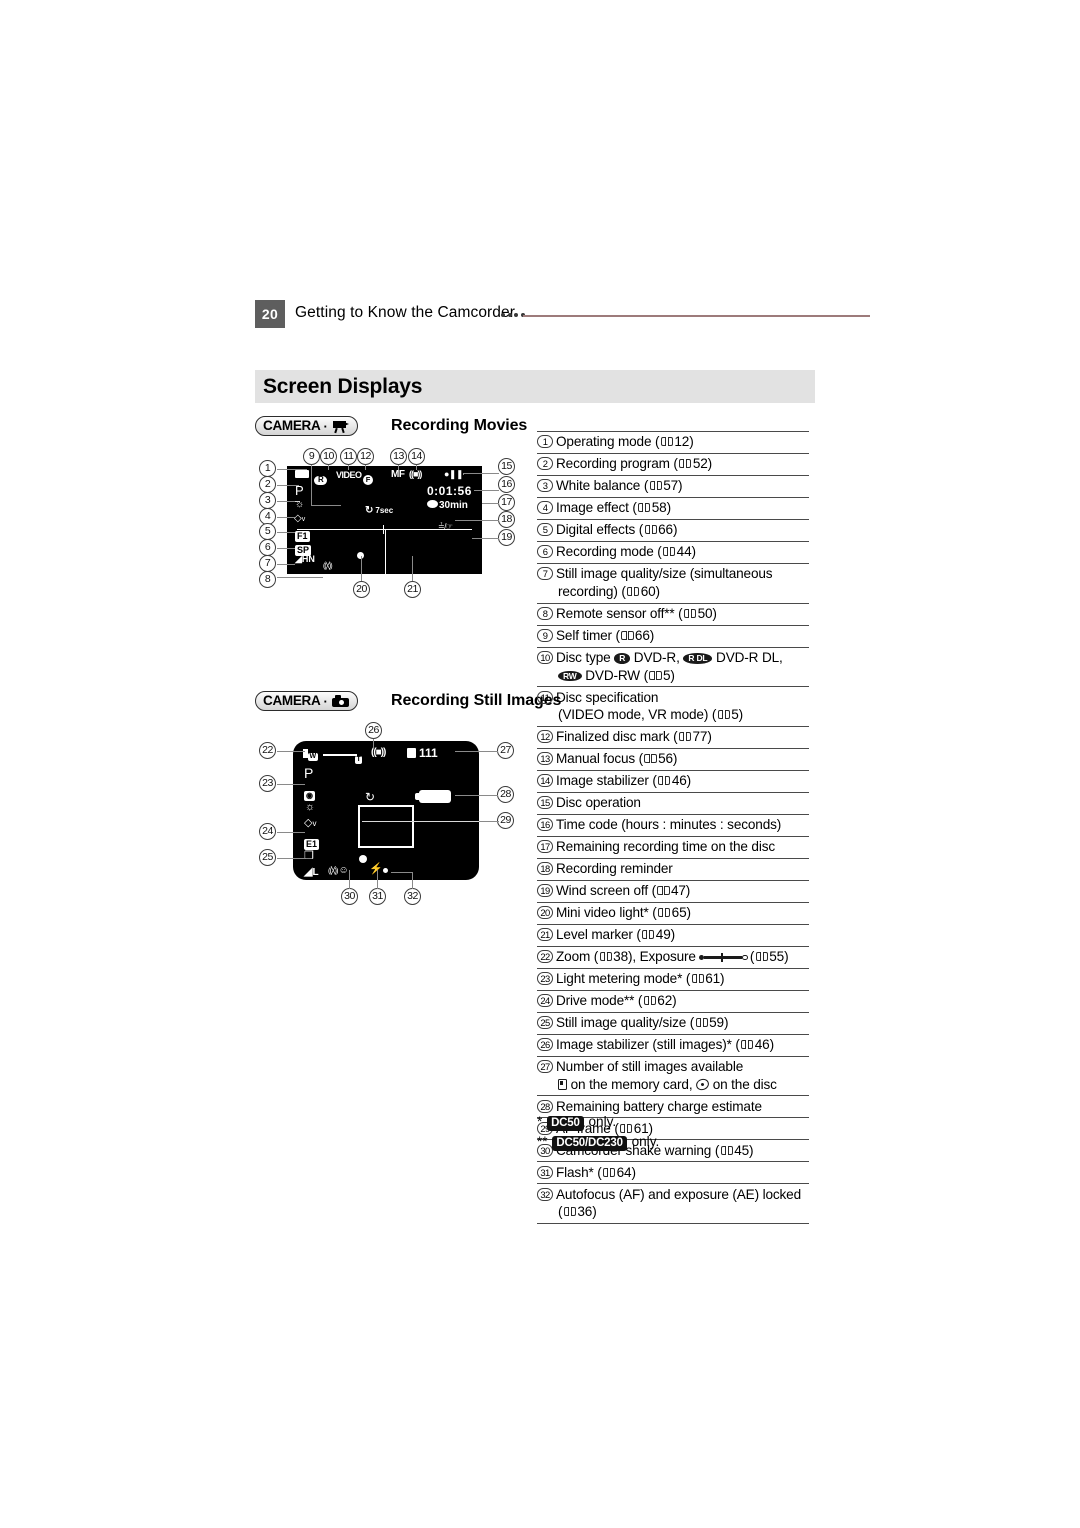 This screenshot has height=1528, width=1080. I want to click on osd-af-ae-lock-dot, so click(385, 870).